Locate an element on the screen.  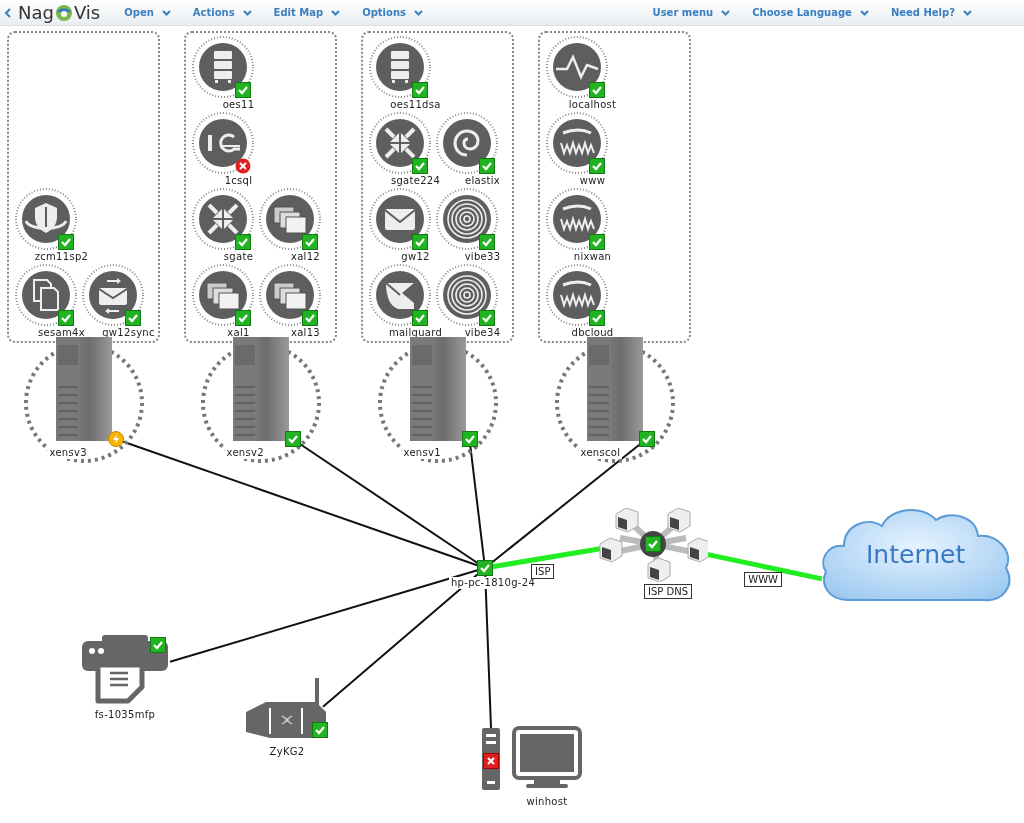
host-label: vibe33 is located at coordinates (482, 257).